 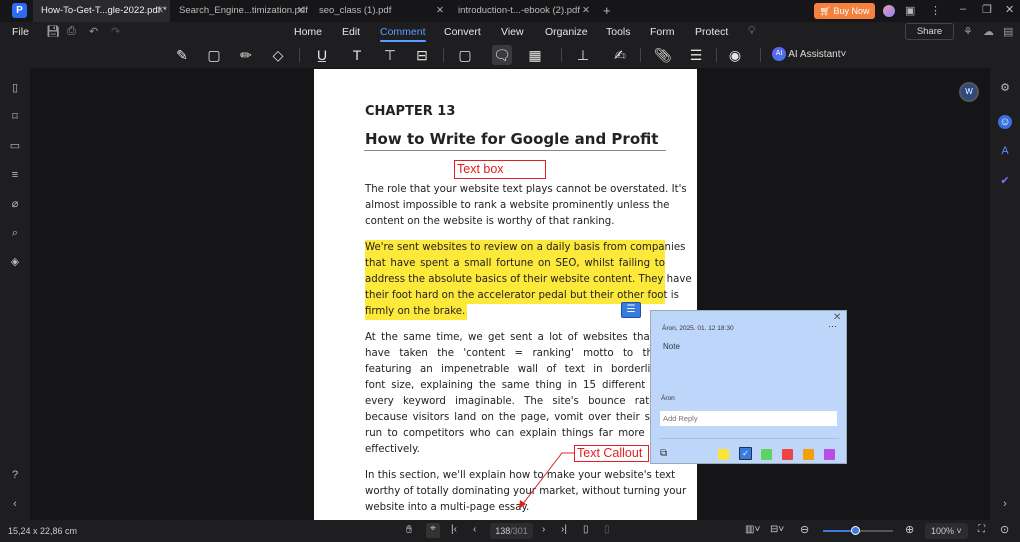 What do you see at coordinates (93, 31) in the screenshot?
I see `undo-icon: ↶` at bounding box center [93, 31].